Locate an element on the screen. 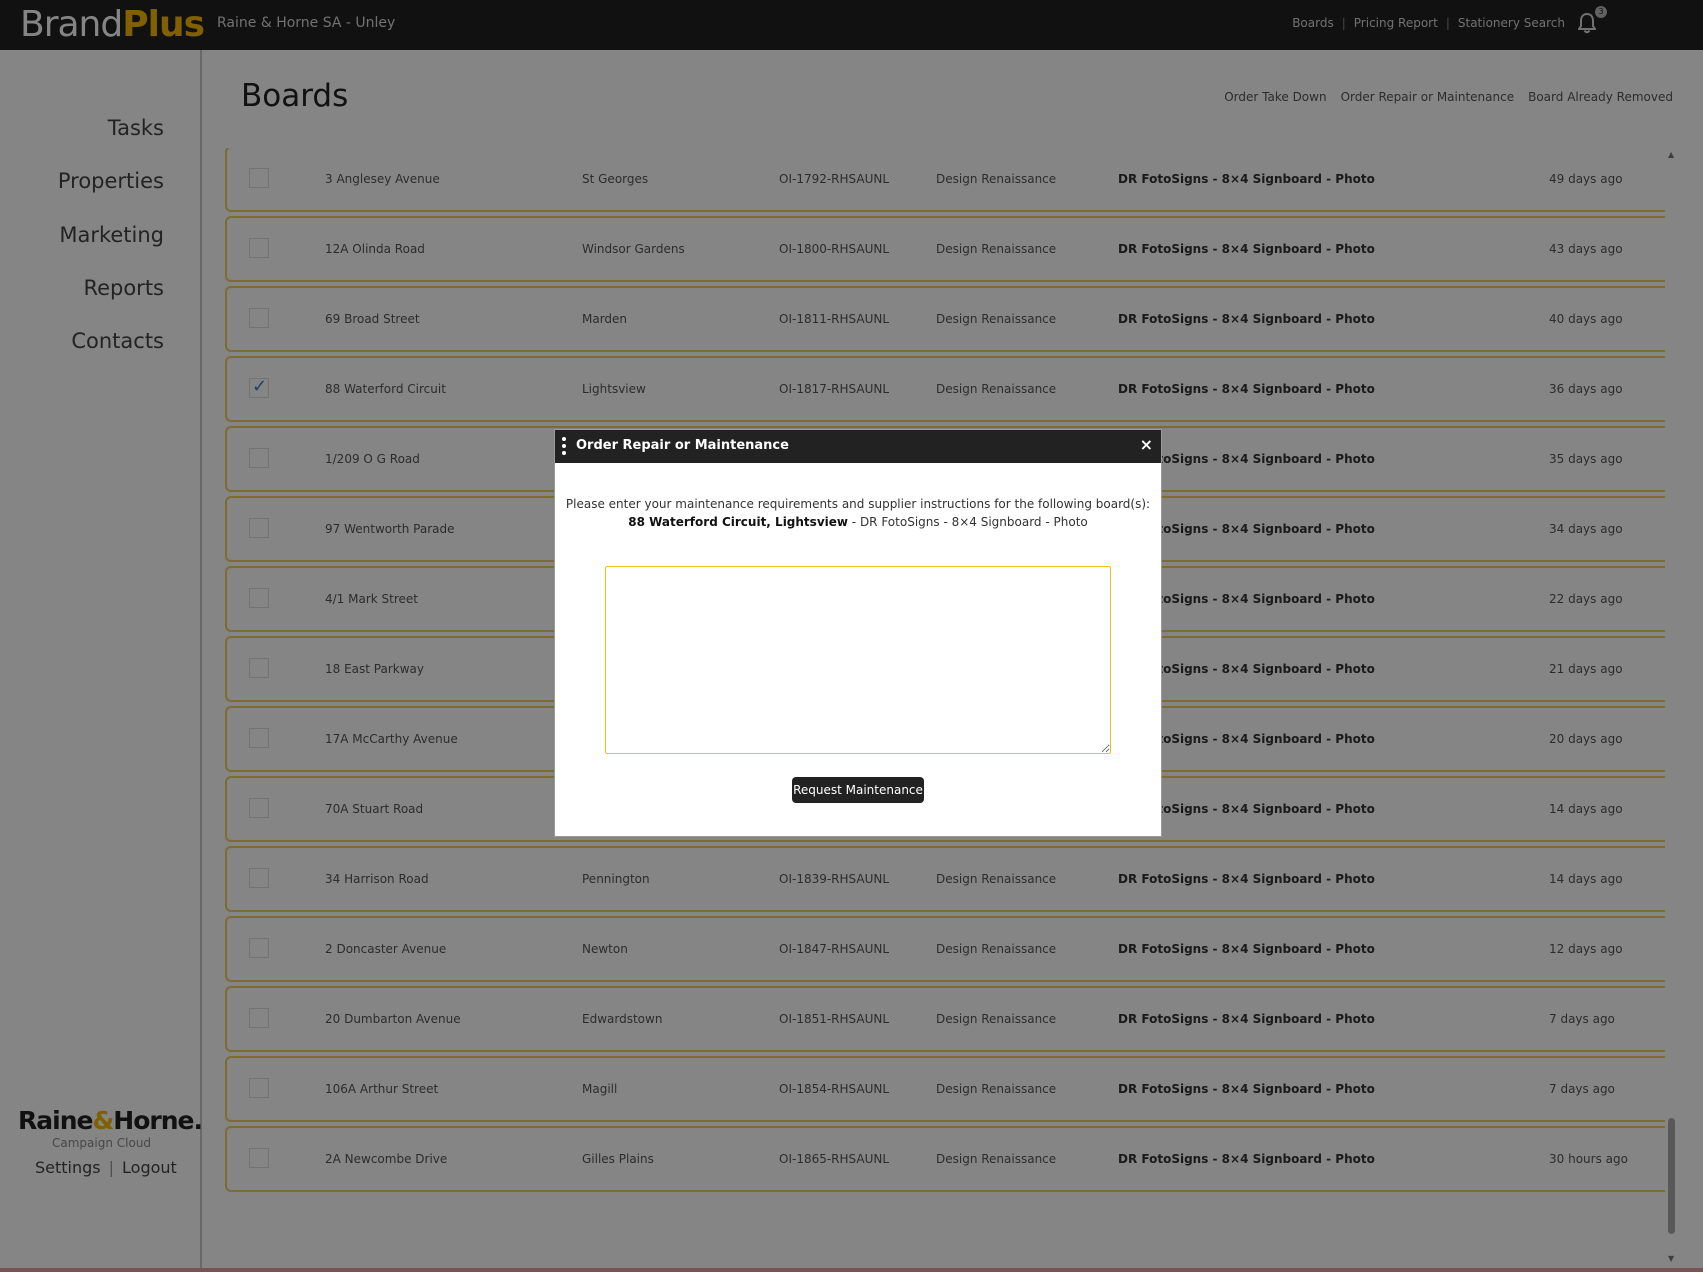  drag-handle-icon is located at coordinates (564, 447).